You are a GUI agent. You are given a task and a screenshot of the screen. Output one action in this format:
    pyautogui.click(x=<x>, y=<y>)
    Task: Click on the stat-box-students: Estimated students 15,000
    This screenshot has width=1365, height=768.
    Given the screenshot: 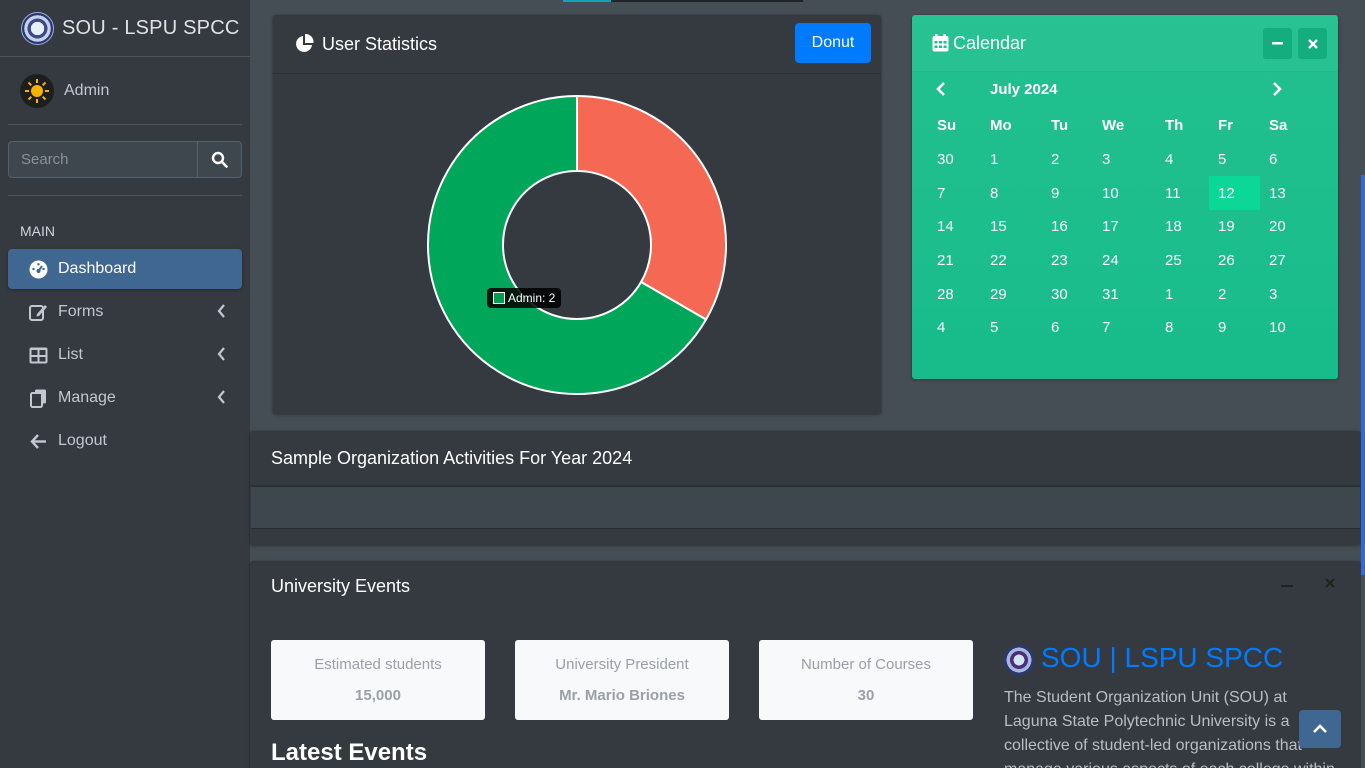 What is the action you would take?
    pyautogui.click(x=378, y=680)
    